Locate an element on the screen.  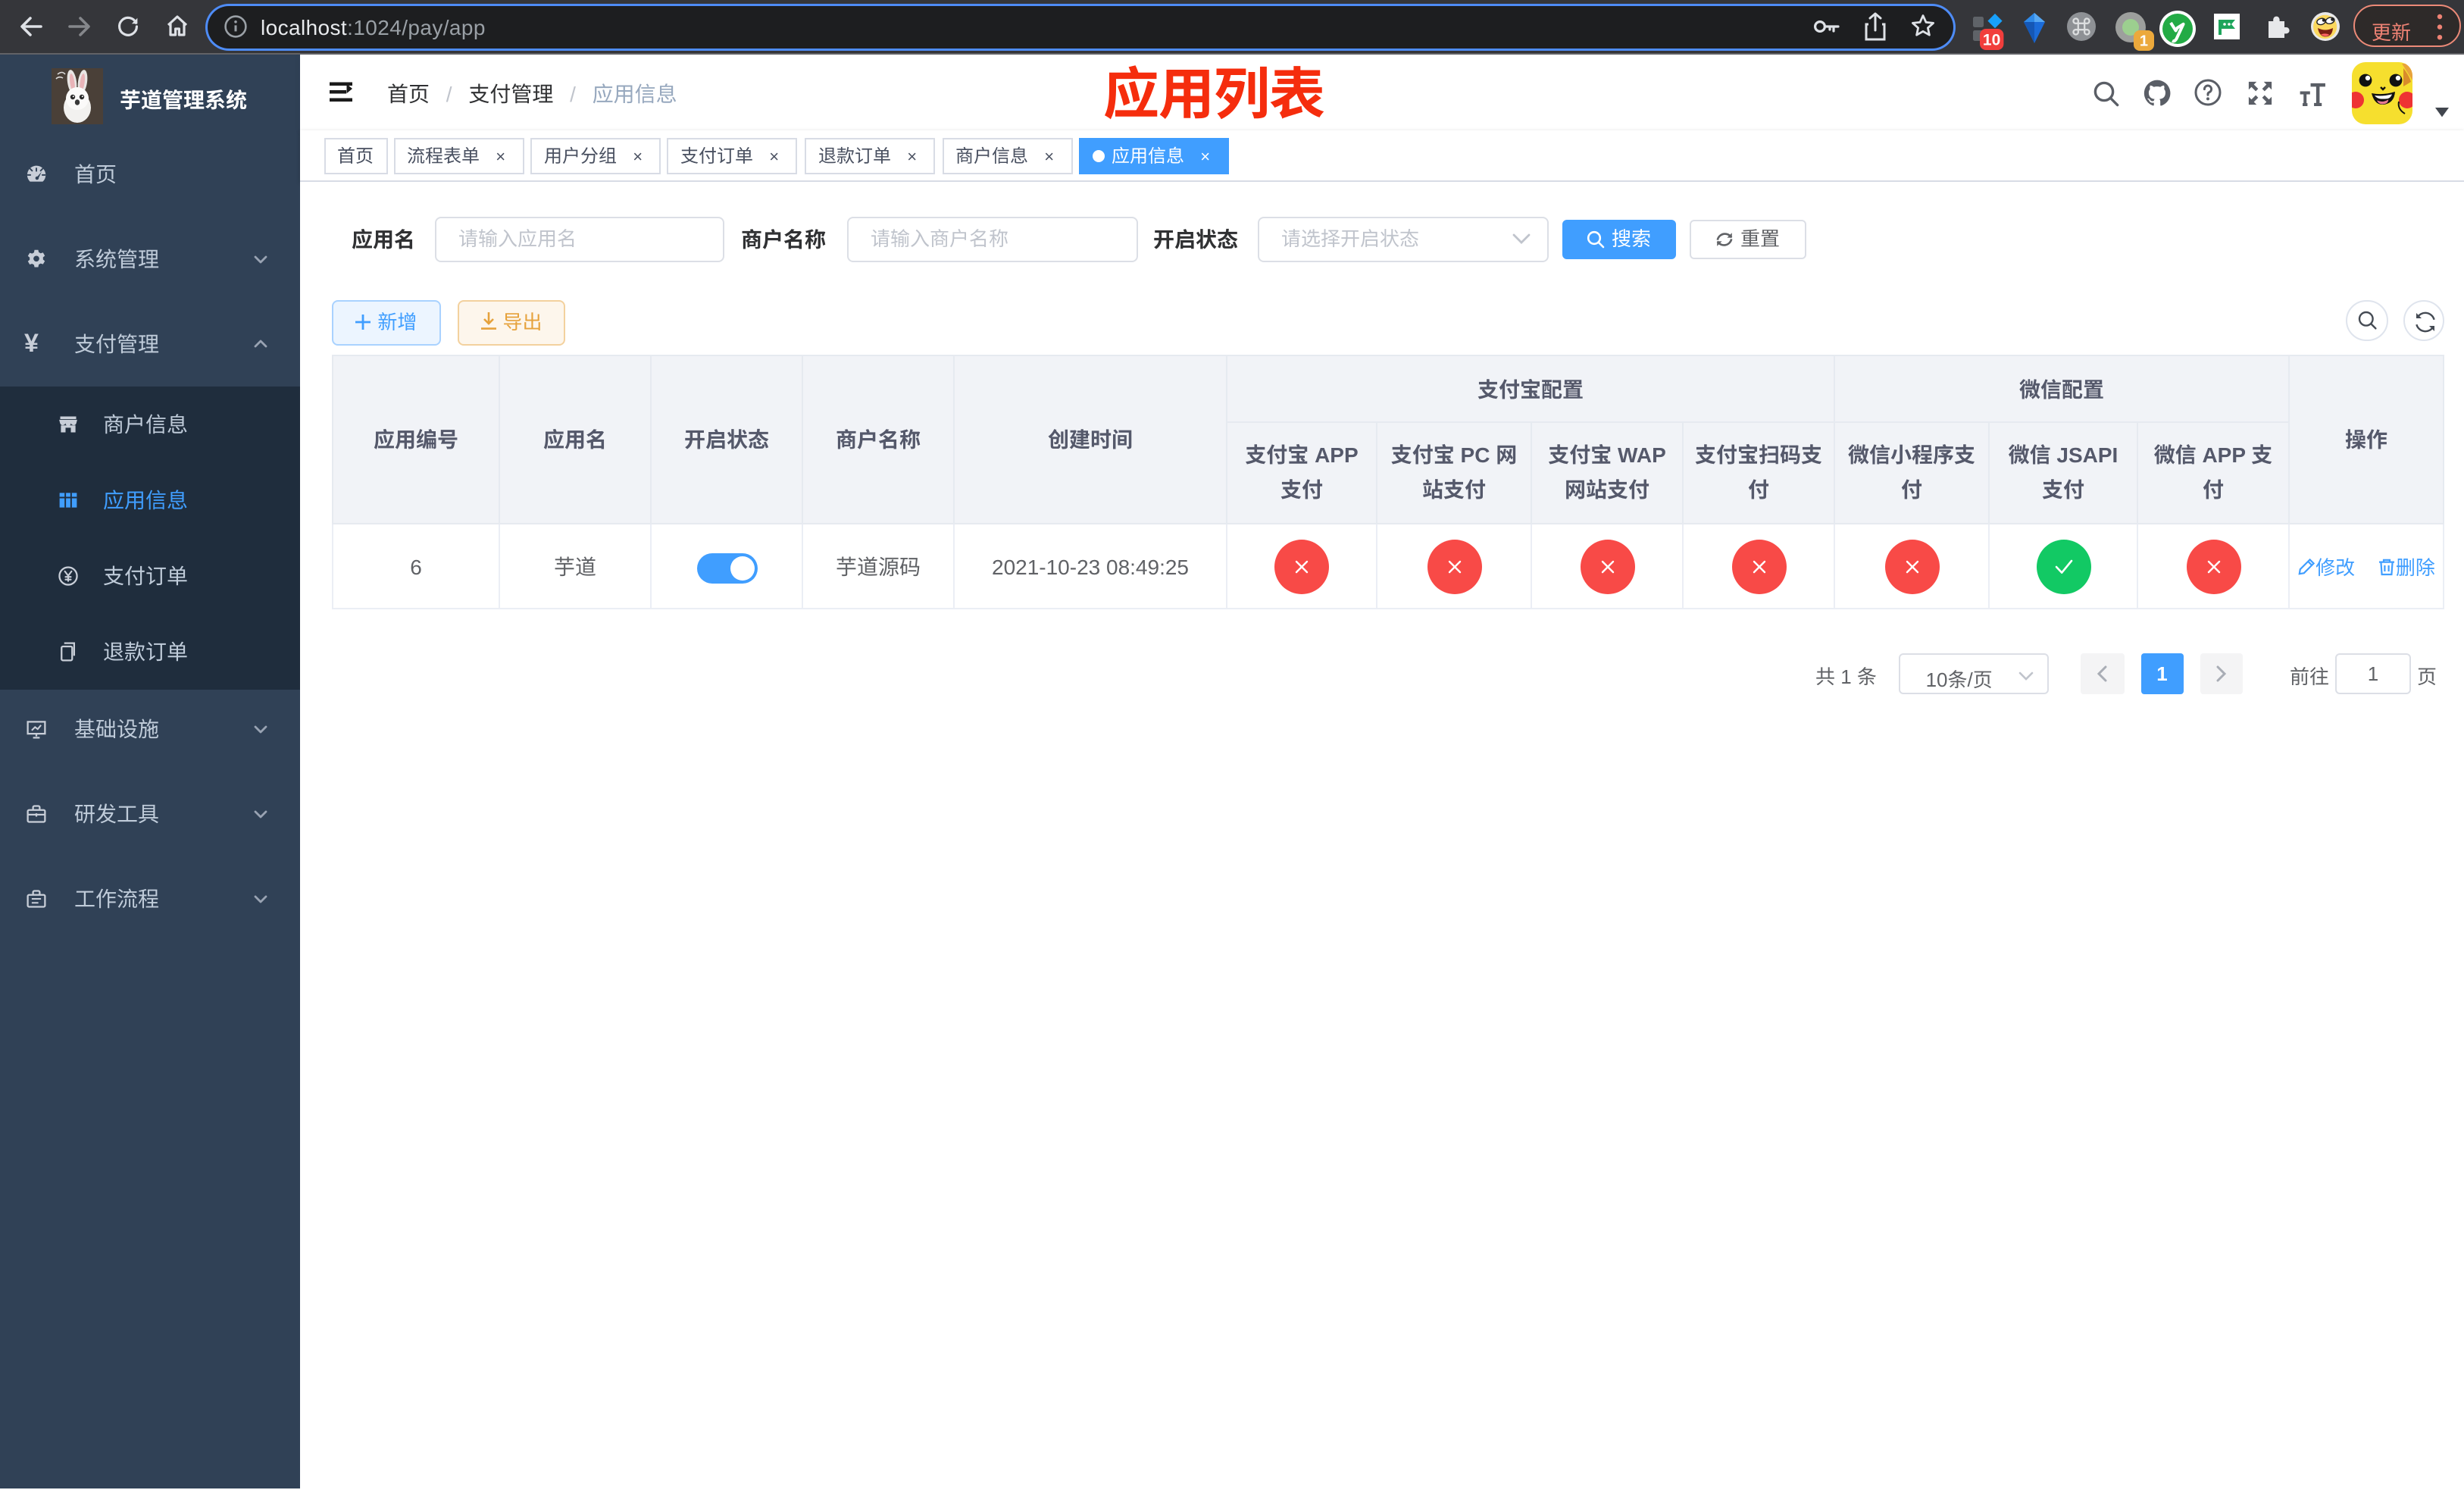
svg-text: 10 is located at coordinates (1991, 40).